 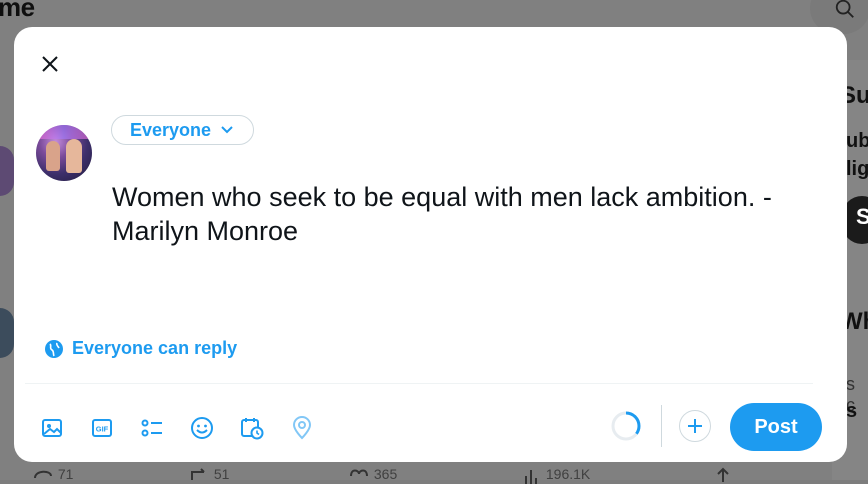 What do you see at coordinates (419, 383) in the screenshot?
I see `divider` at bounding box center [419, 383].